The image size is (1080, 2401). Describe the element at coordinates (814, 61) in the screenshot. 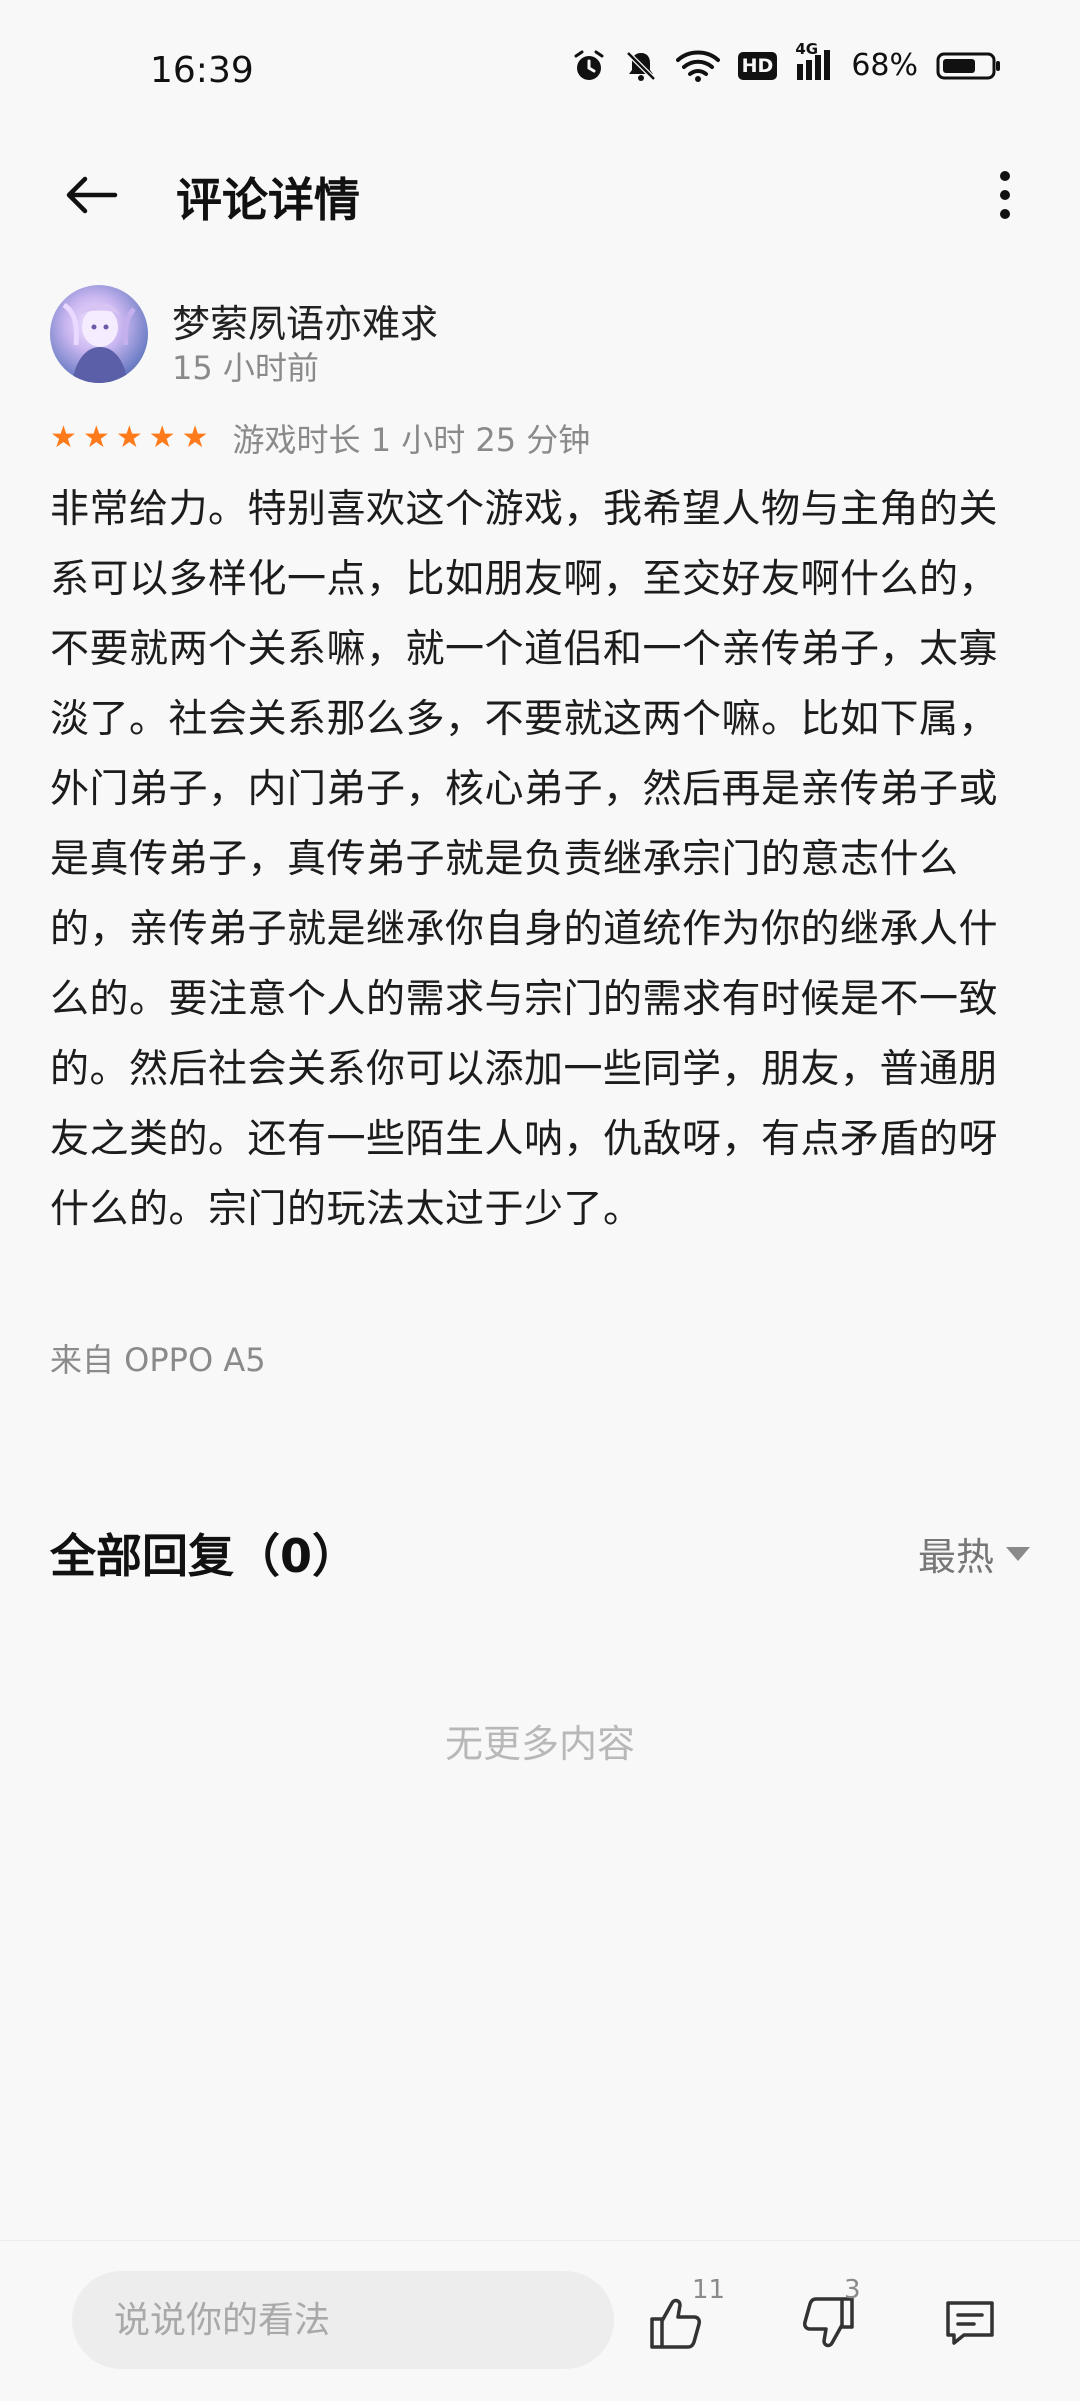

I see `signal-icon: 4G` at that location.